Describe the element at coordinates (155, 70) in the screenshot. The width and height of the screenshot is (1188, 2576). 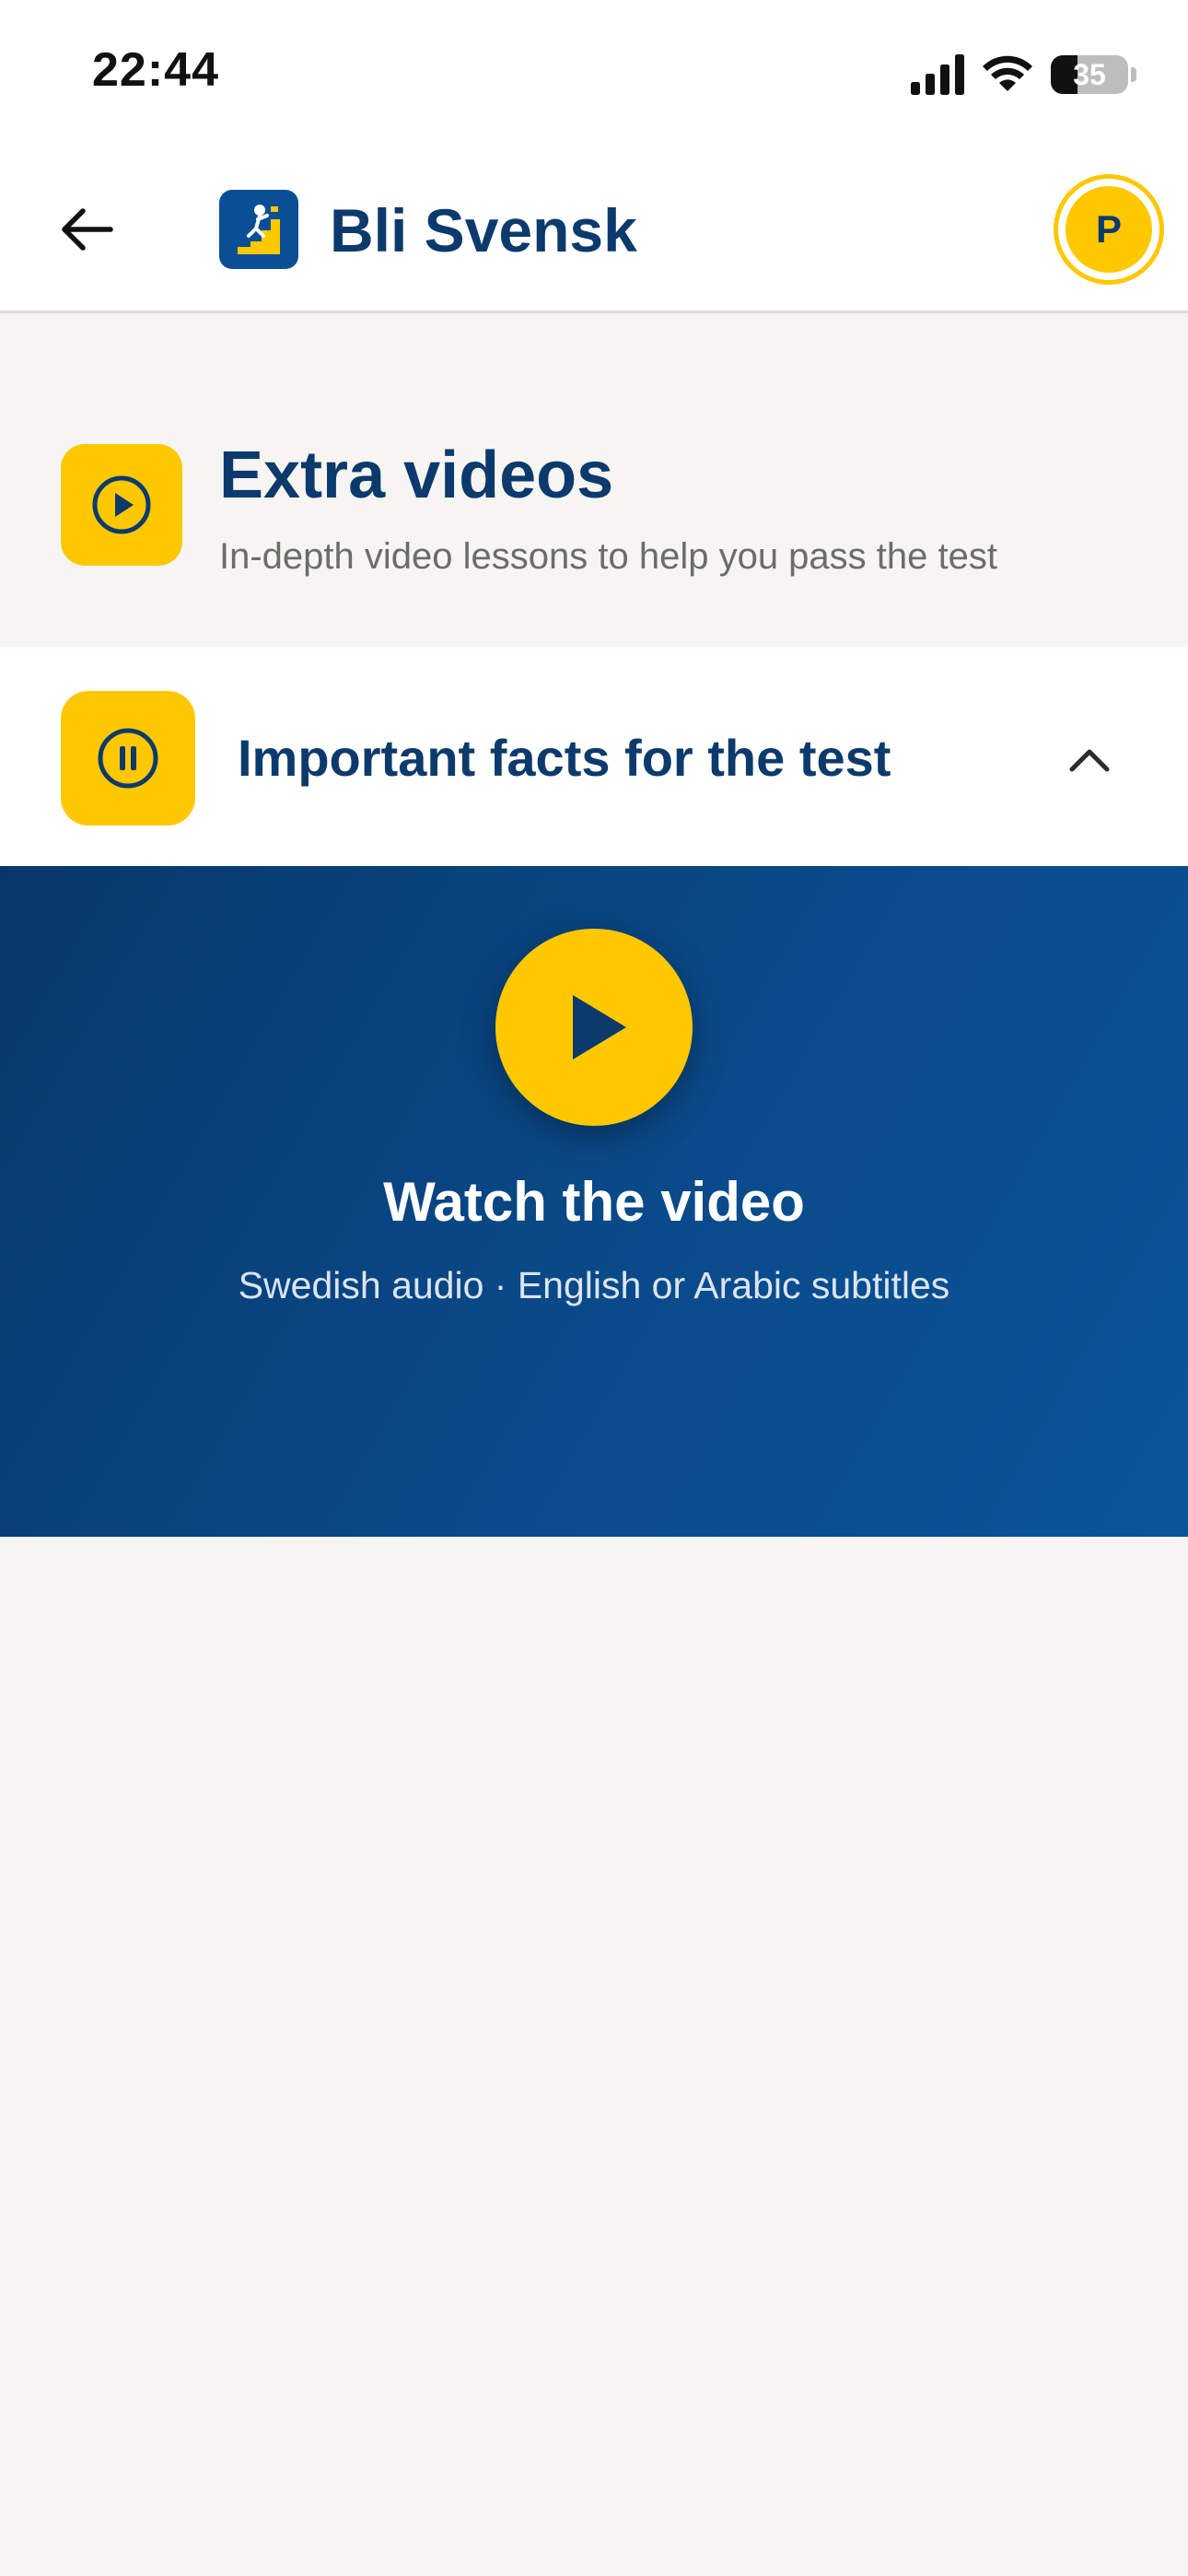
I see `status-time: 22:44` at that location.